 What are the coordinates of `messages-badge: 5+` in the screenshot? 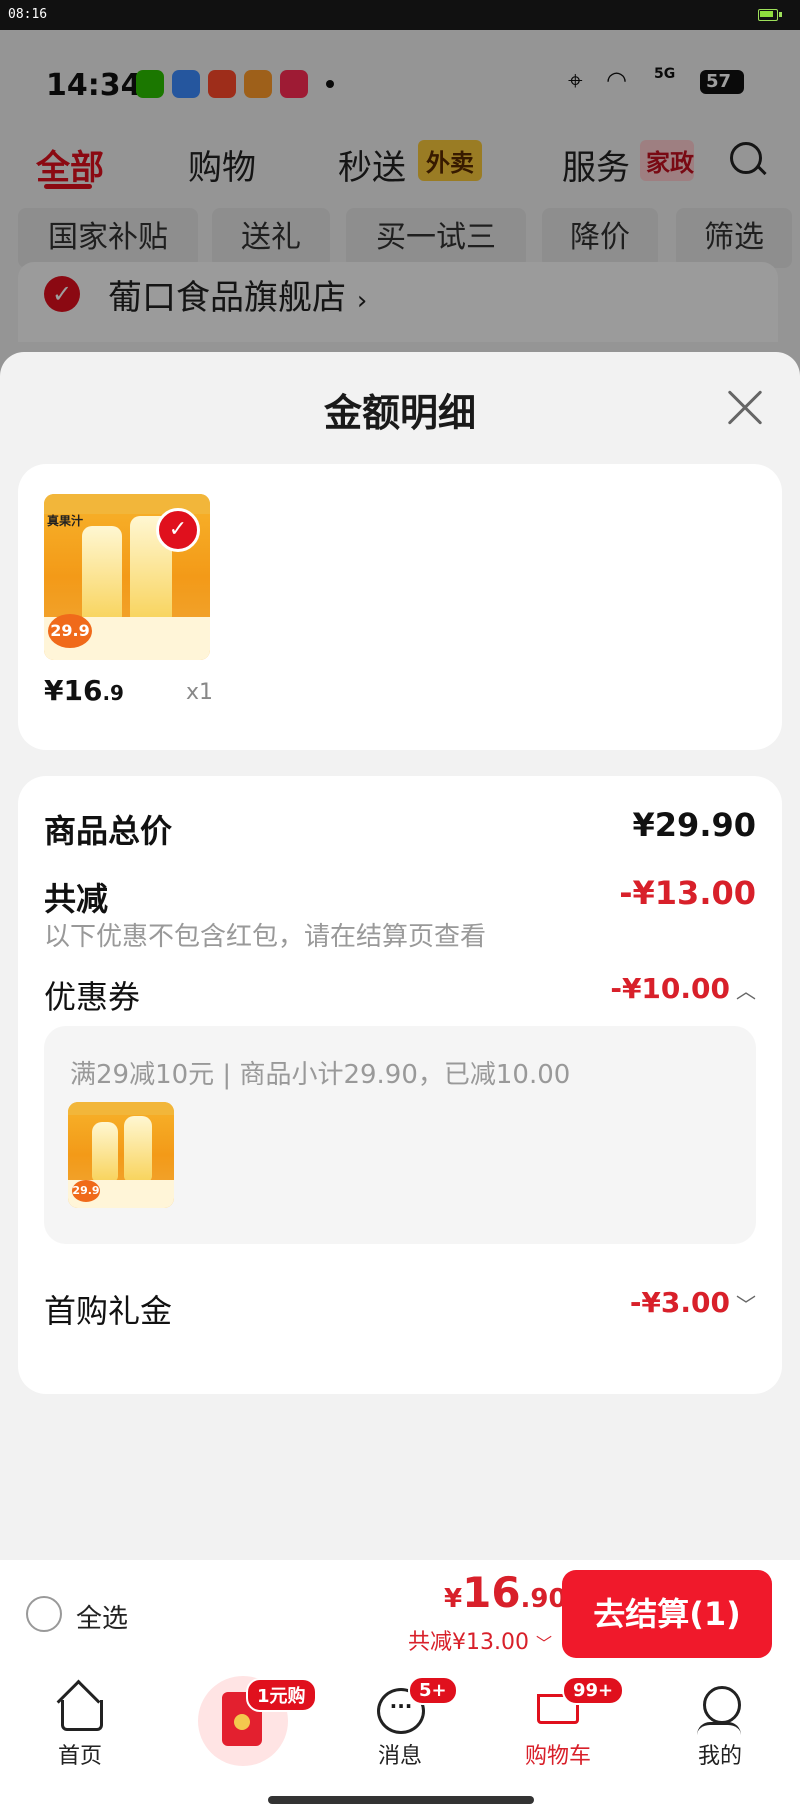 It's located at (433, 1690).